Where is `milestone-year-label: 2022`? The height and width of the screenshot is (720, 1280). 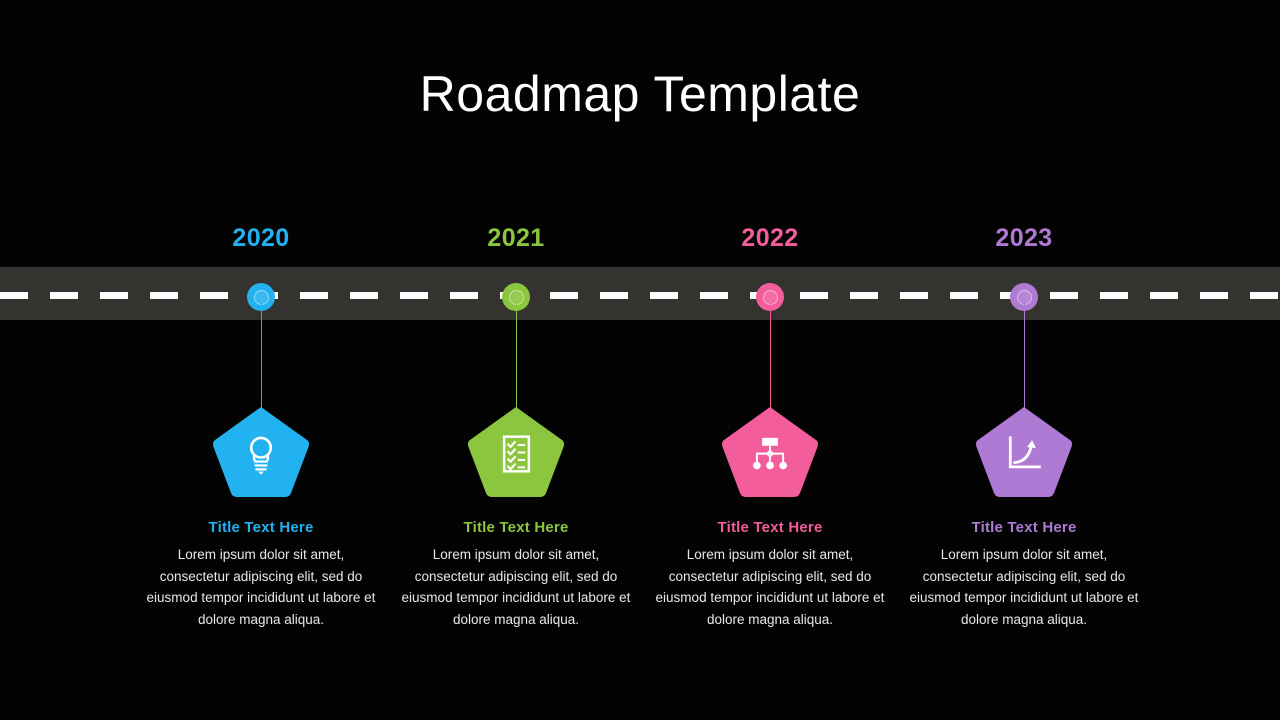 milestone-year-label: 2022 is located at coordinates (770, 238).